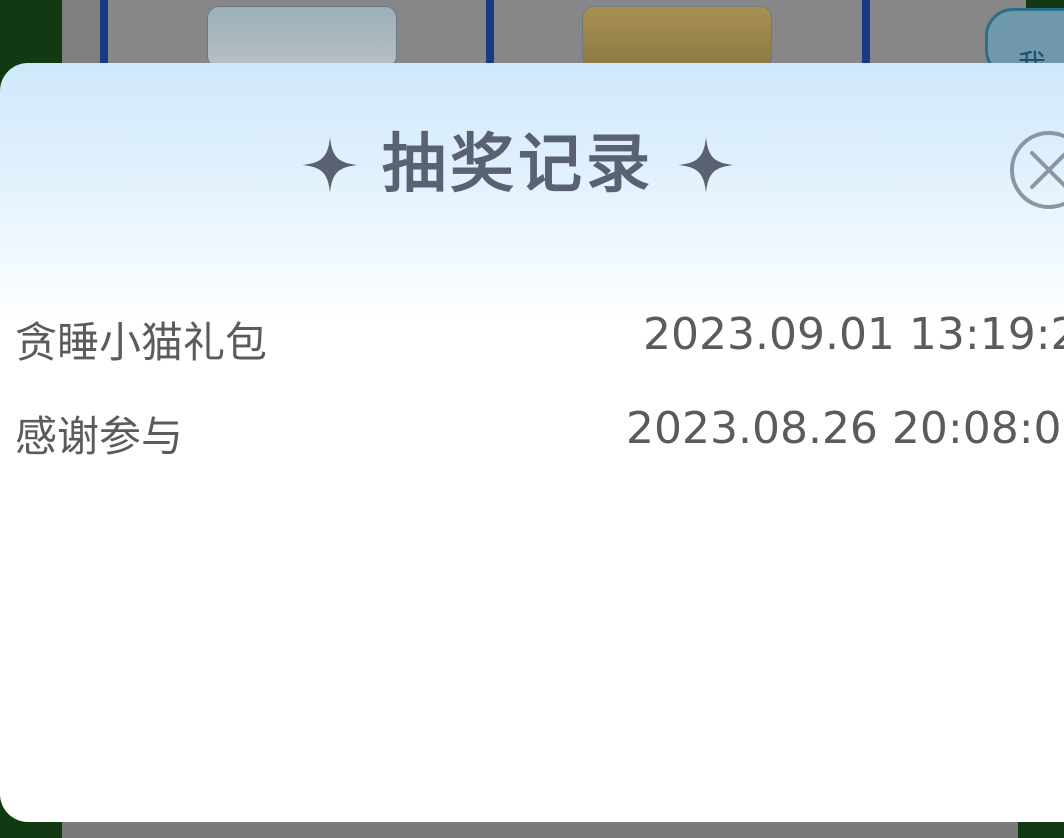  I want to click on record-prize-name: 贪睡小猫礼包, so click(141, 342).